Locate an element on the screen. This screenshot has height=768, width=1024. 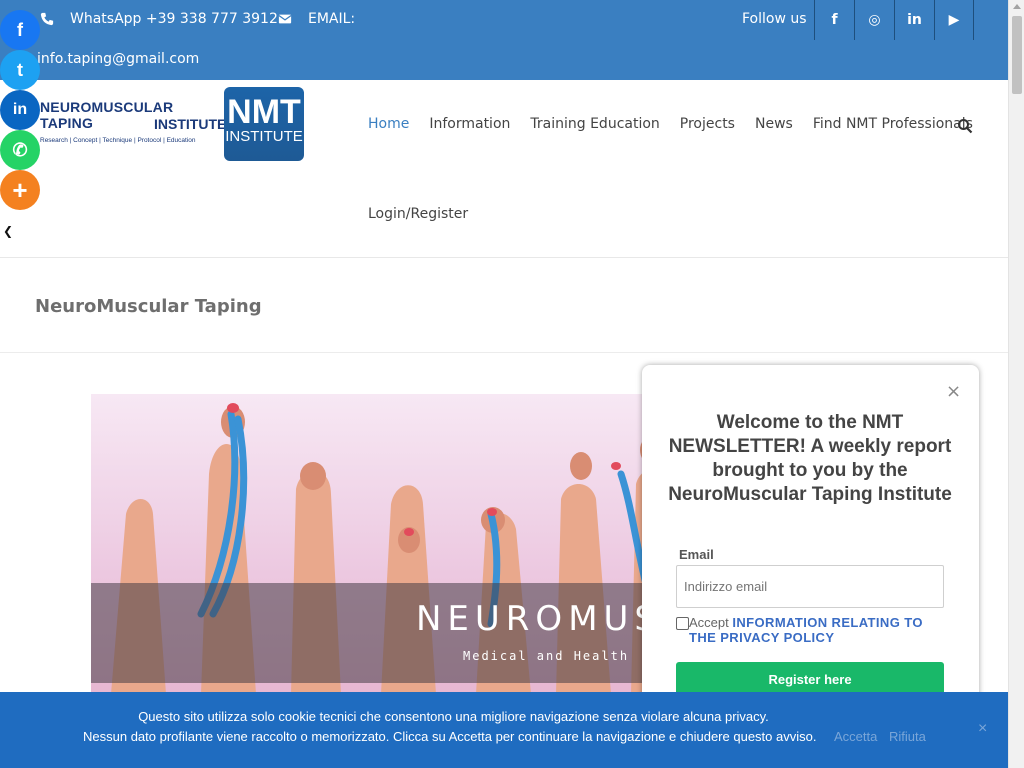
cookie-accept-button: Accetta is located at coordinates (855, 736).